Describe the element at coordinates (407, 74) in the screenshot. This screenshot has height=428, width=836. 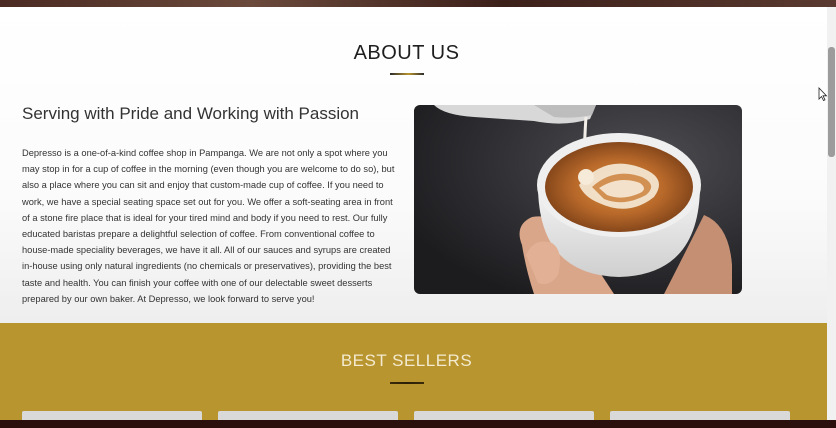
I see `title-underline` at that location.